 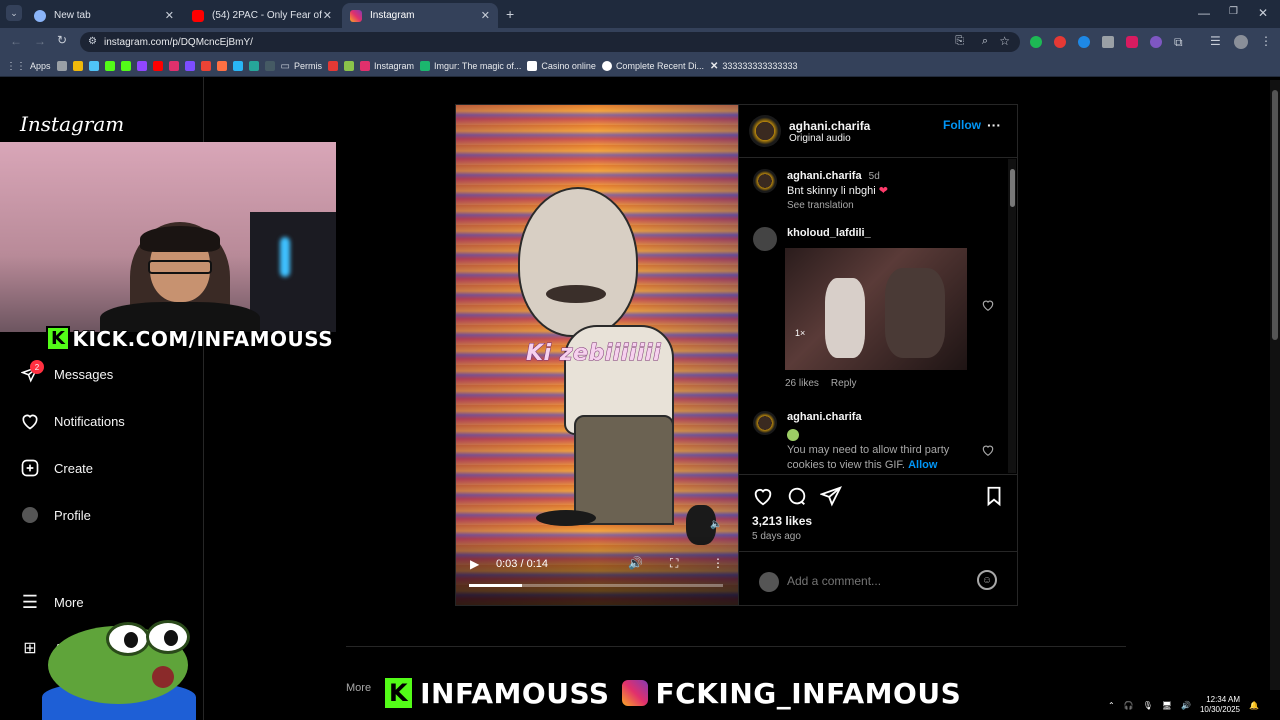 What do you see at coordinates (1148, 705) in the screenshot?
I see `microphone-icon: 🎙` at bounding box center [1148, 705].